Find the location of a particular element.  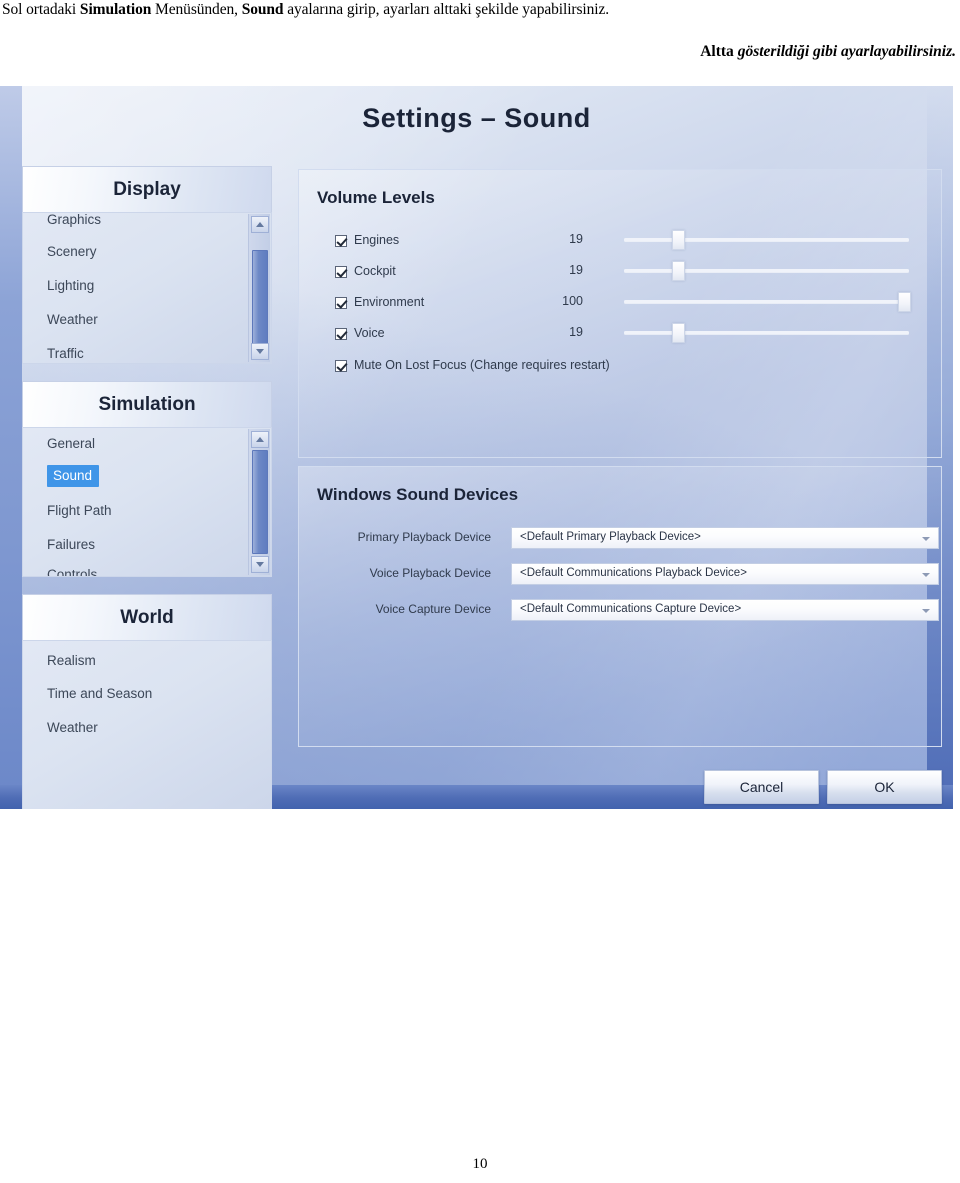

nav-item-label: Failures is located at coordinates (71, 544).